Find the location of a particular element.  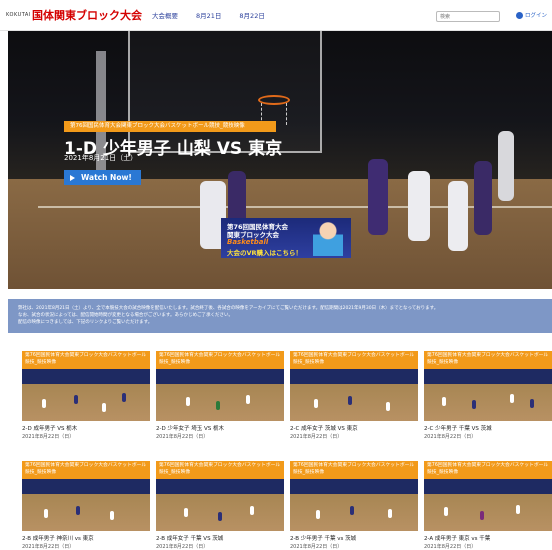

top-navigation: KOKUTAI 国体関東ブロック大会 大会概要 8月21日 8月22日 ログイン is located at coordinates (276, 15).